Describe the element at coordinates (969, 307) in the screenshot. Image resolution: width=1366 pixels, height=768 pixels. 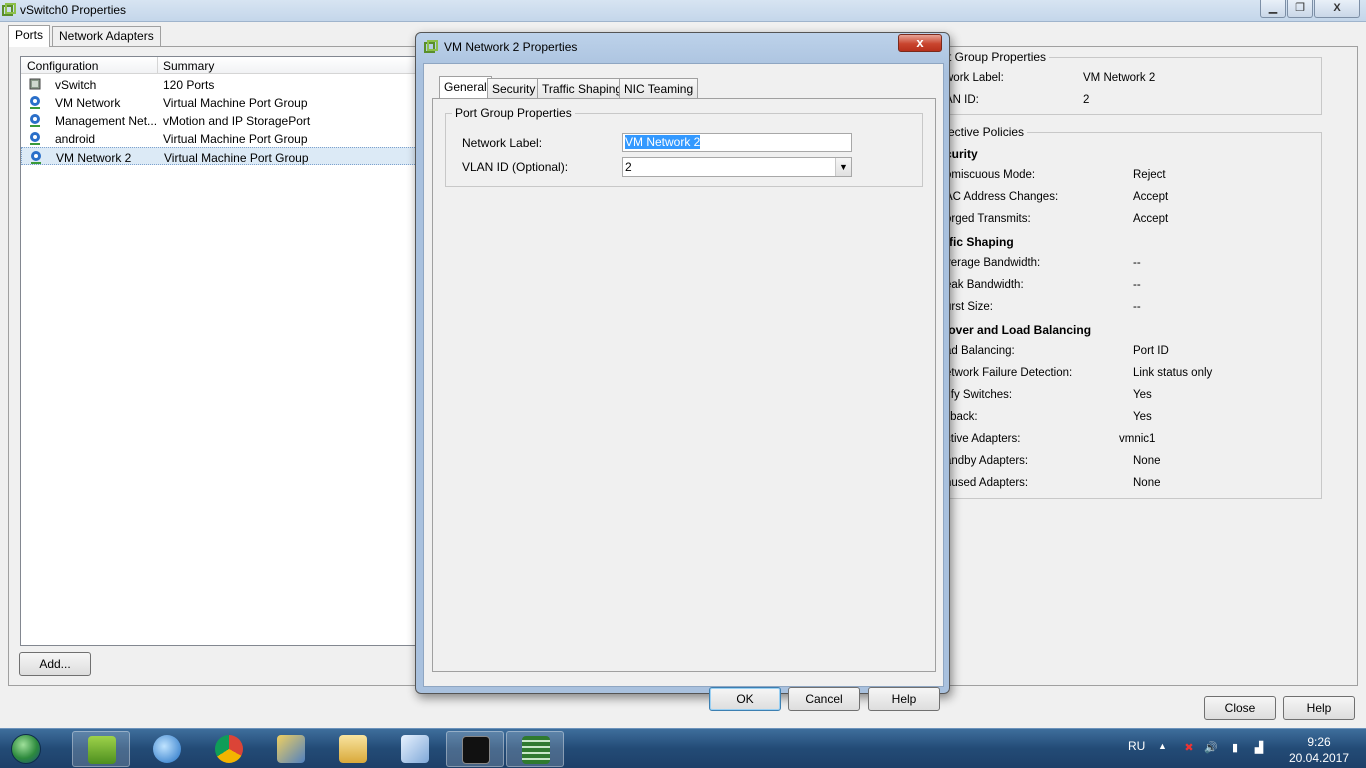
I see `policy-key: urst Size:` at that location.